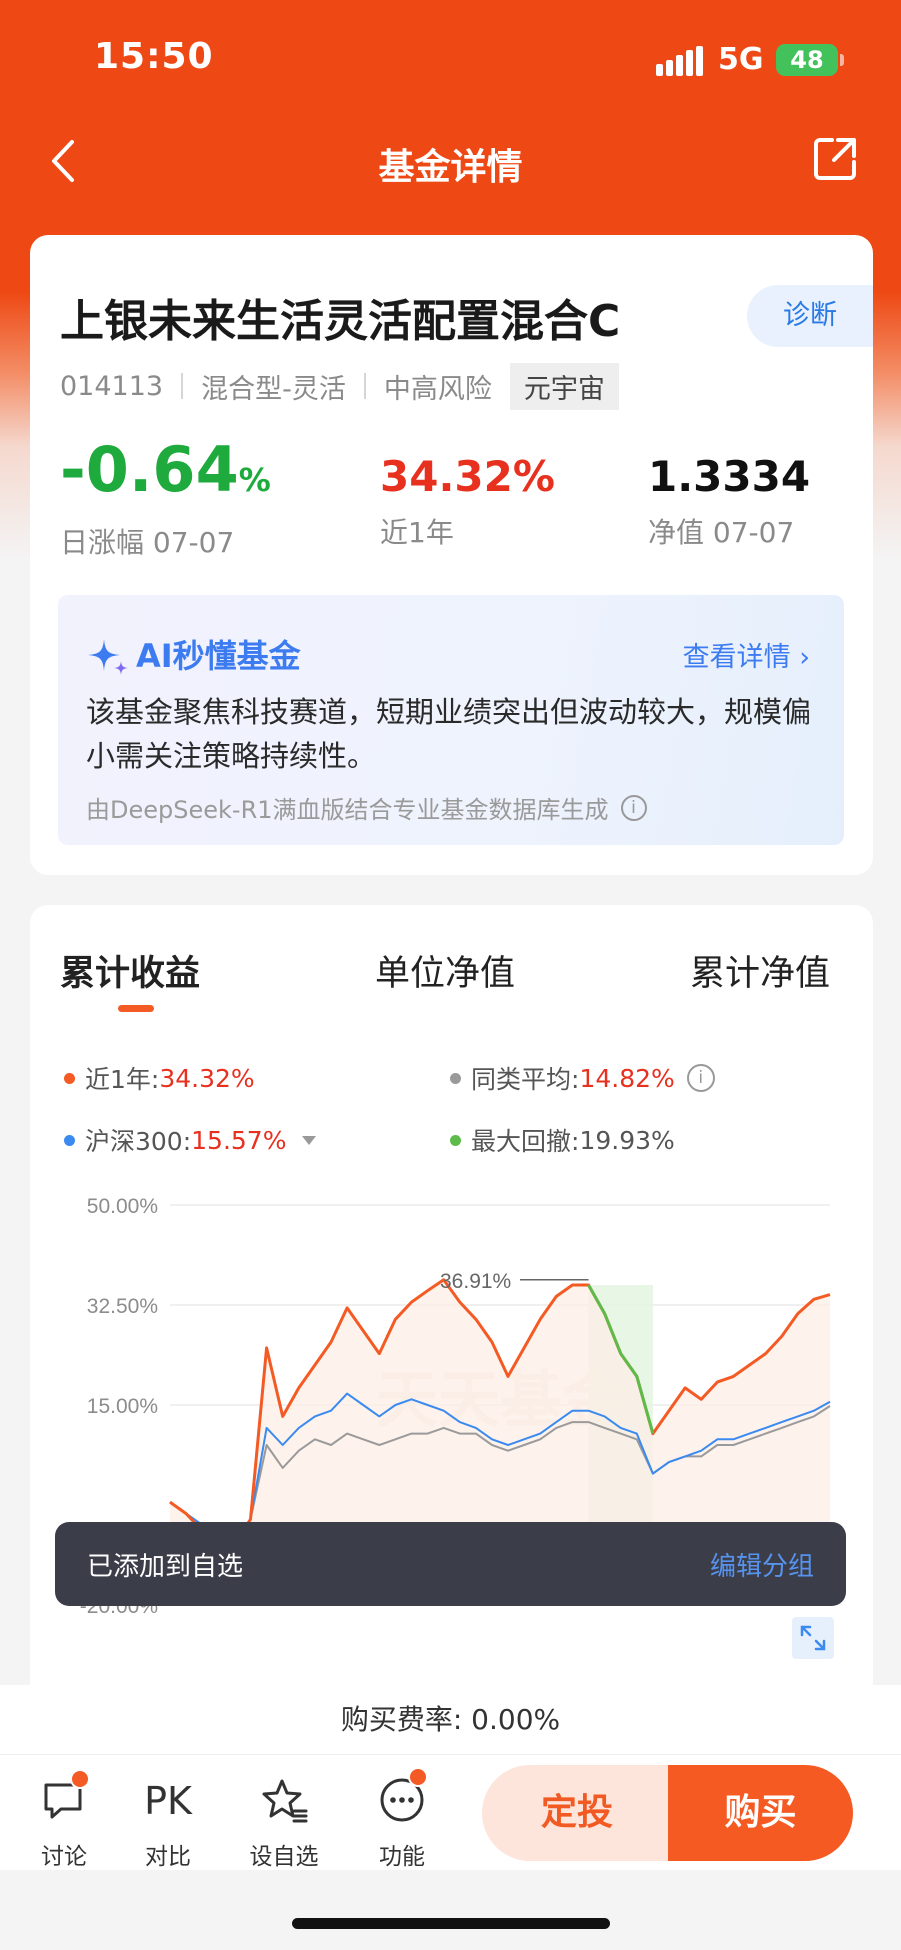  Describe the element at coordinates (168, 1801) in the screenshot. I see `pk-icon: PK` at that location.